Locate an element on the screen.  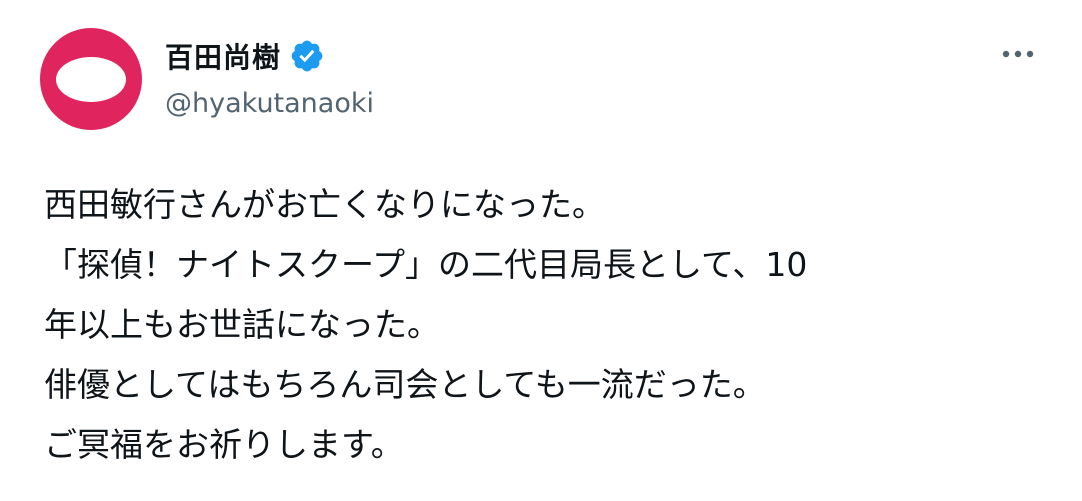
tweet-text-line: 「探偵！ナイトスクープ」の二代目局長として、10 is located at coordinates (426, 264).